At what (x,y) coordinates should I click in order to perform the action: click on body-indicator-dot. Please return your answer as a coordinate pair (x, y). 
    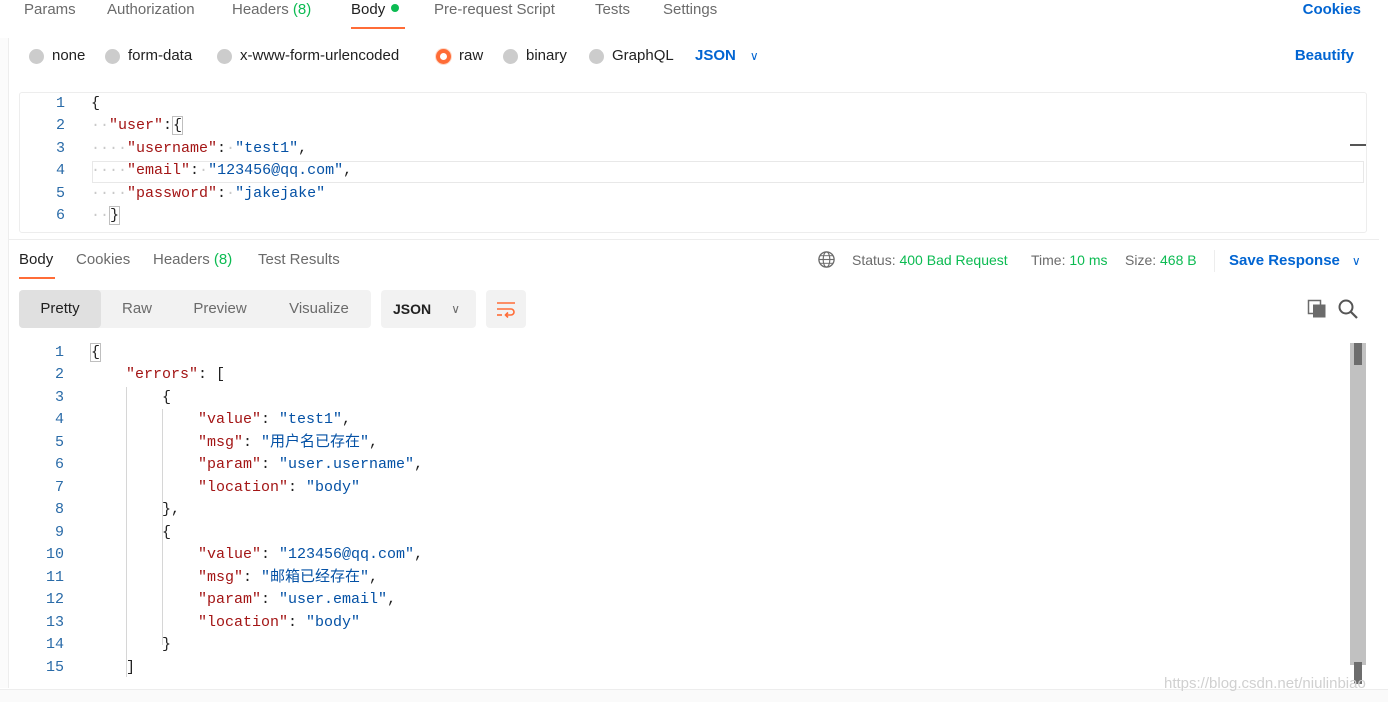
    Looking at the image, I should click on (395, 8).